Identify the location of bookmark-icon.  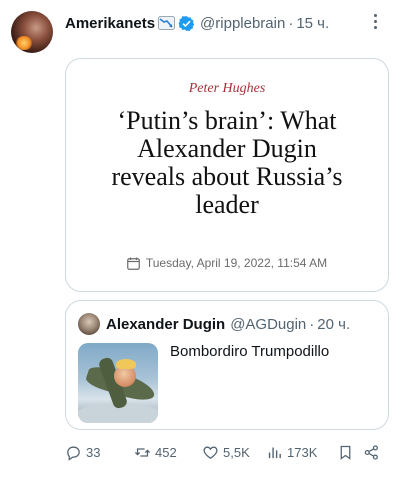
(345, 452).